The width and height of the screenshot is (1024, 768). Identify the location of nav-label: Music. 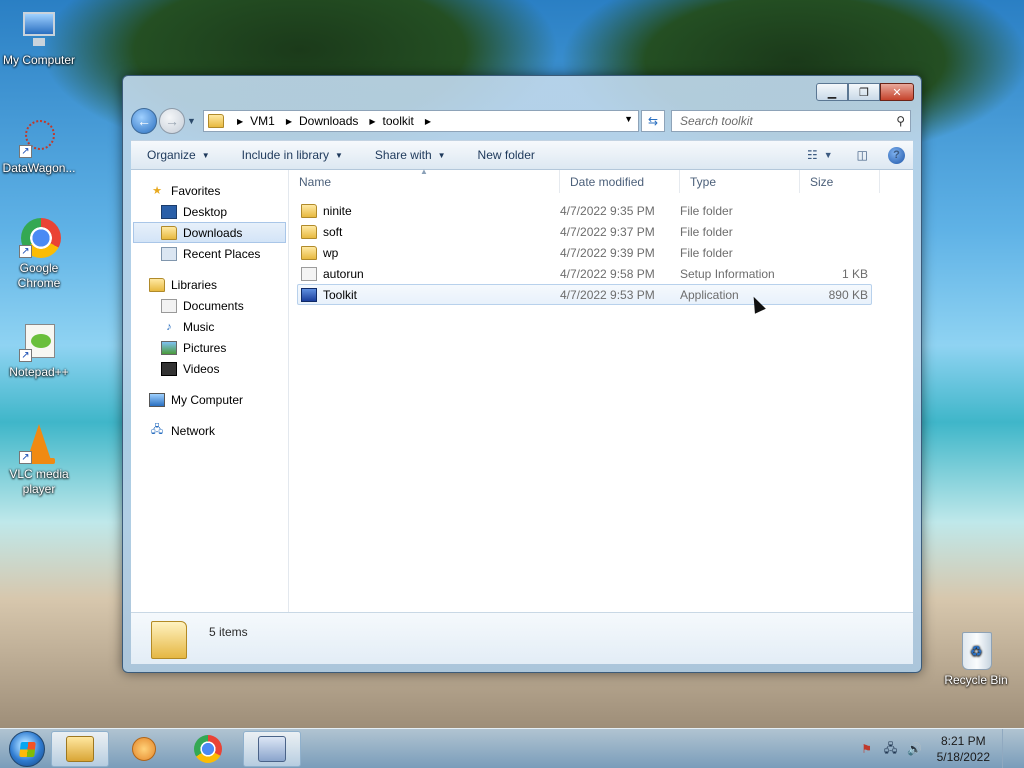
(199, 326).